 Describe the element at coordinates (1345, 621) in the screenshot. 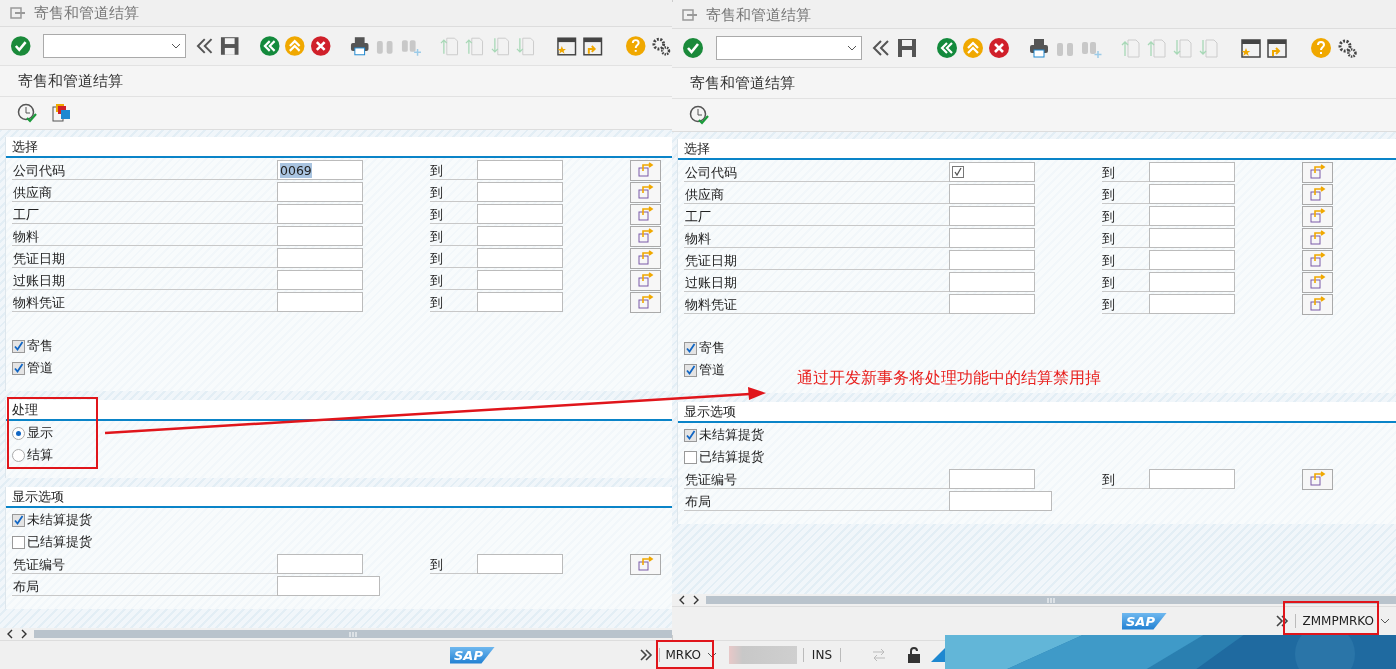

I see `transaction-dropdown: ZMMPMRKO` at that location.